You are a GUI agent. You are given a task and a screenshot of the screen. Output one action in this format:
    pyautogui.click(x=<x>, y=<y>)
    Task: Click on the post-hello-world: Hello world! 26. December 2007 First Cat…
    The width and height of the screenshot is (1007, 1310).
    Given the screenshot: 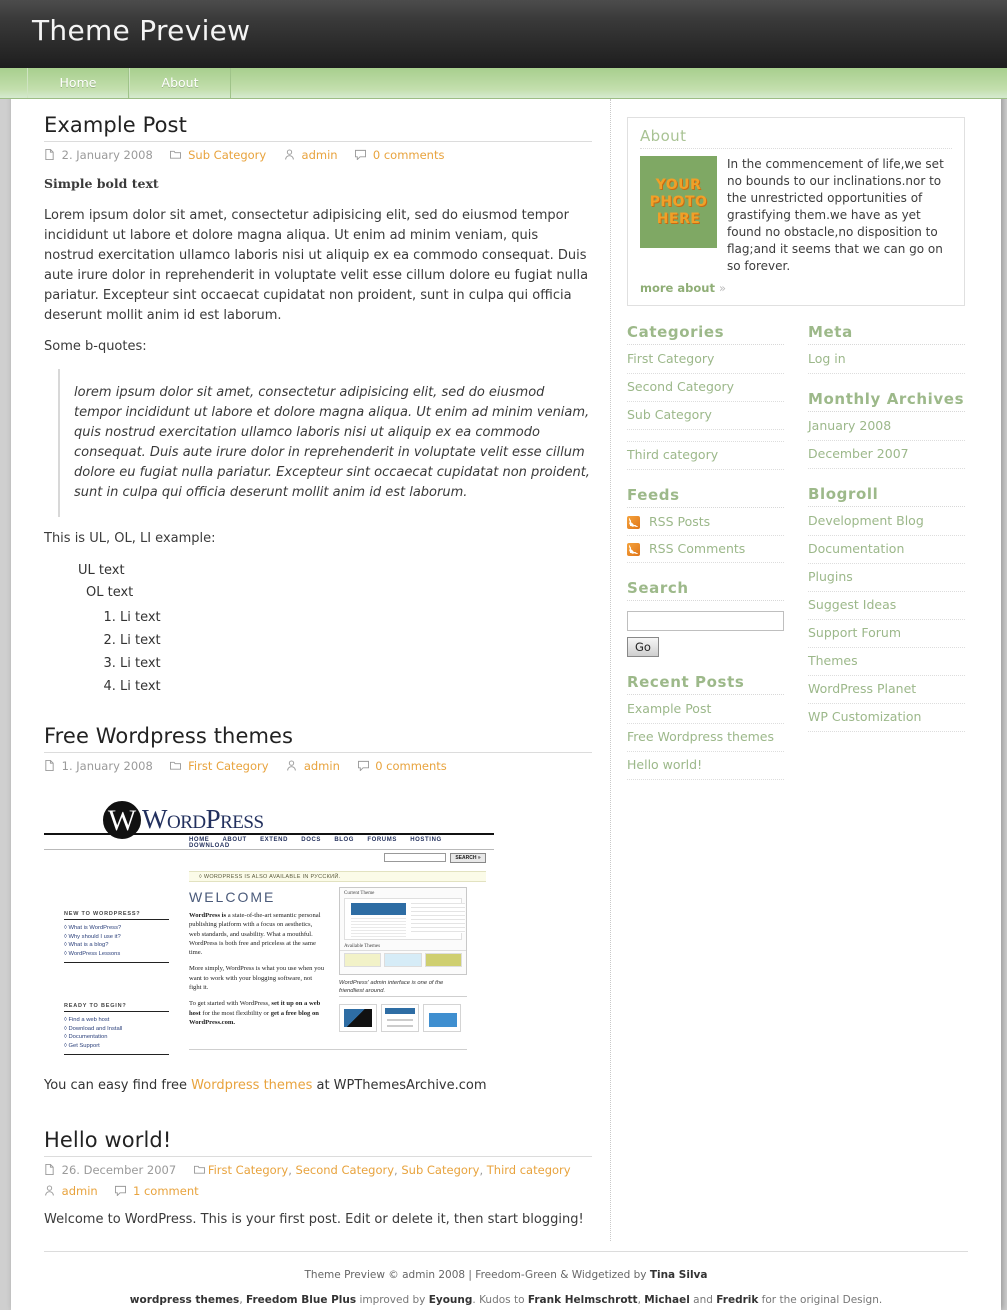 What is the action you would take?
    pyautogui.click(x=318, y=1179)
    